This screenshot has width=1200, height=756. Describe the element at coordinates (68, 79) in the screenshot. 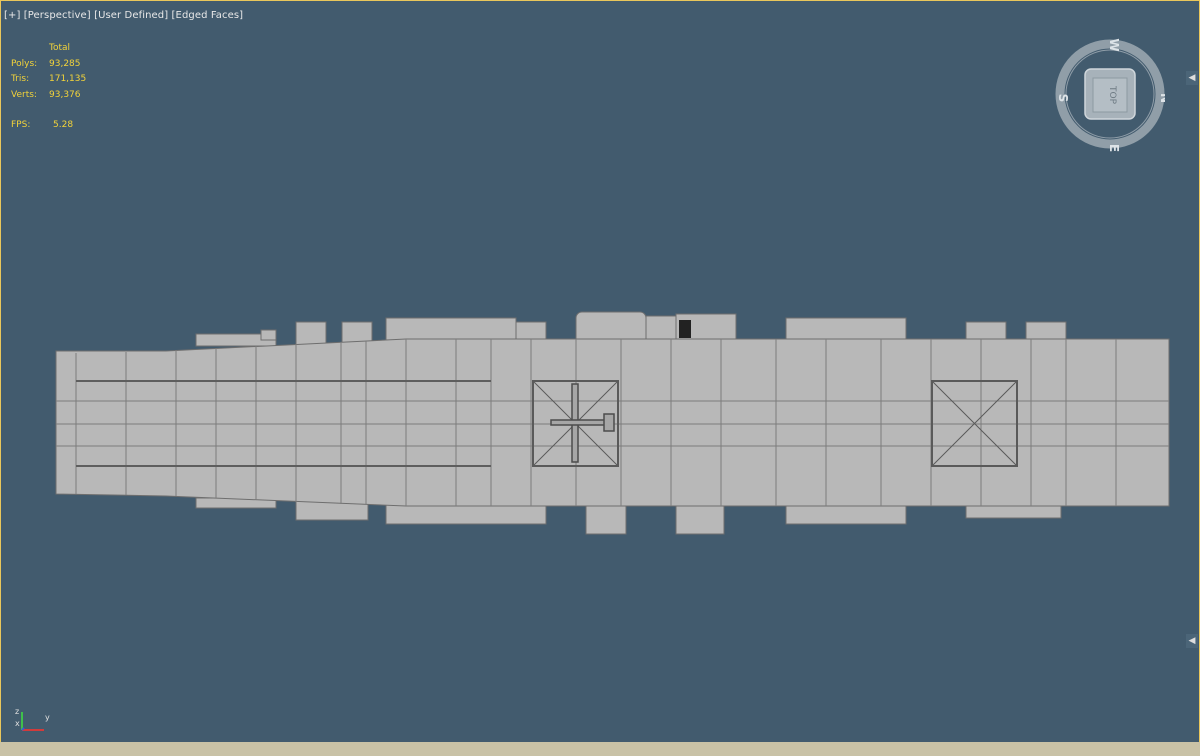

I see `tris-value: 171,135` at that location.